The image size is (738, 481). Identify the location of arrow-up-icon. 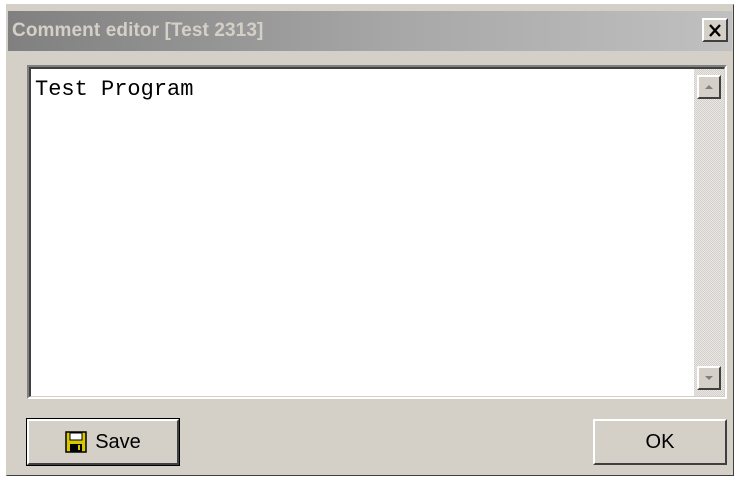
(709, 87).